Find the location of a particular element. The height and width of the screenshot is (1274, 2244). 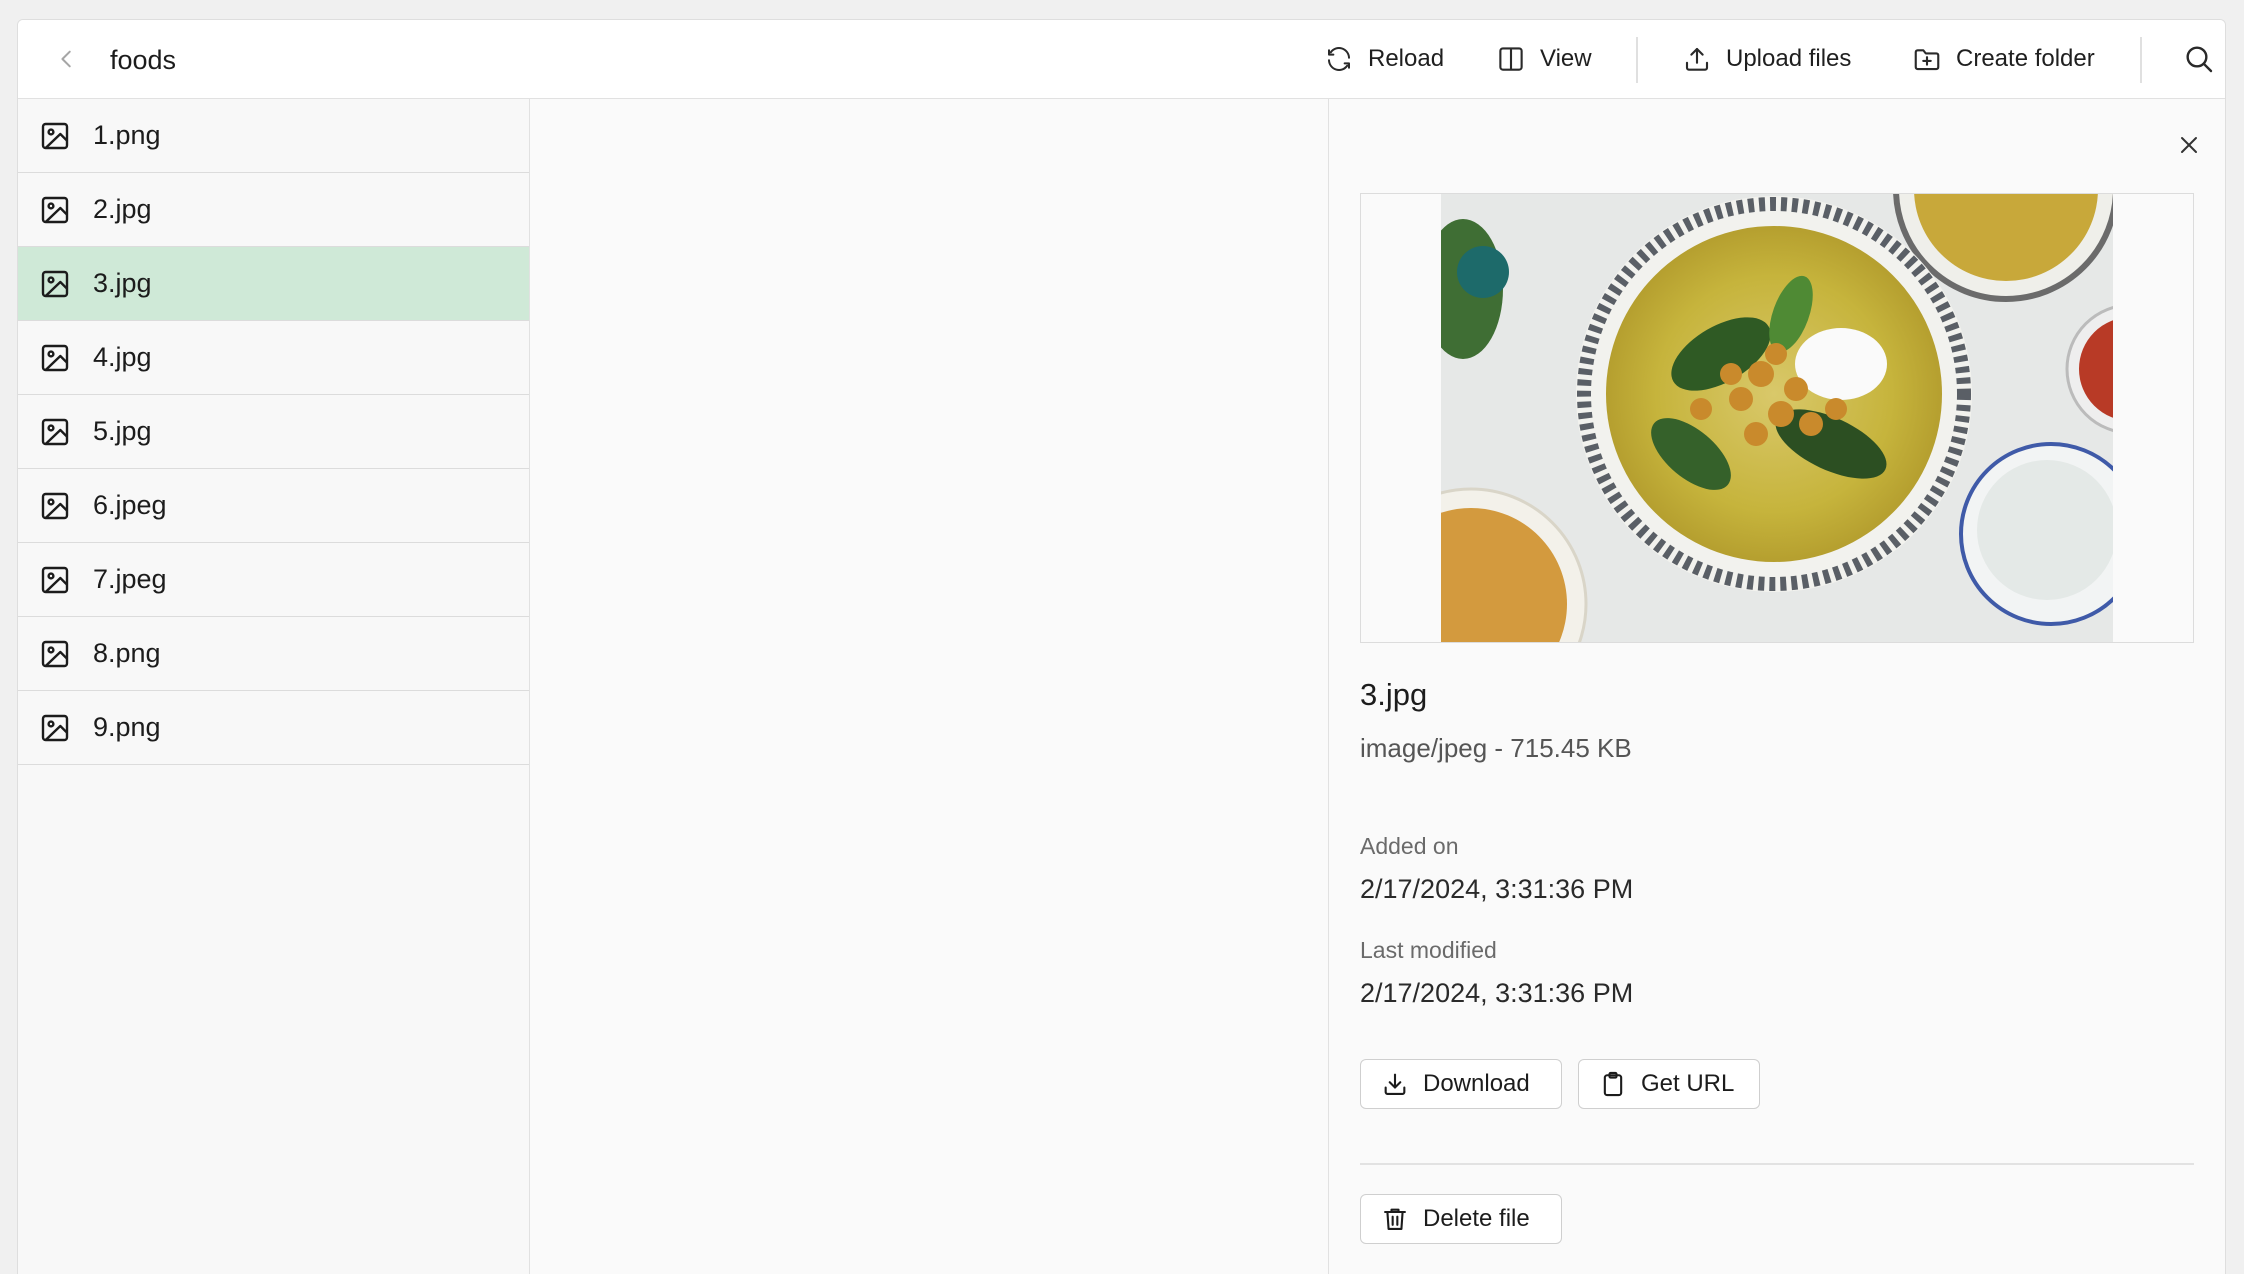

file-row: 6.jpeg is located at coordinates (273, 506).